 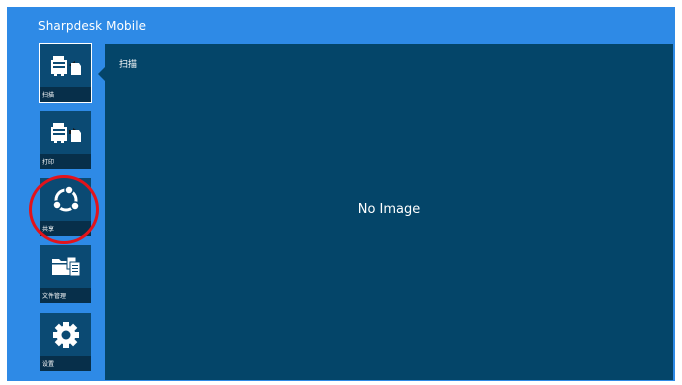 I want to click on sidebar-item-file-management: 文件管理, so click(x=65, y=274).